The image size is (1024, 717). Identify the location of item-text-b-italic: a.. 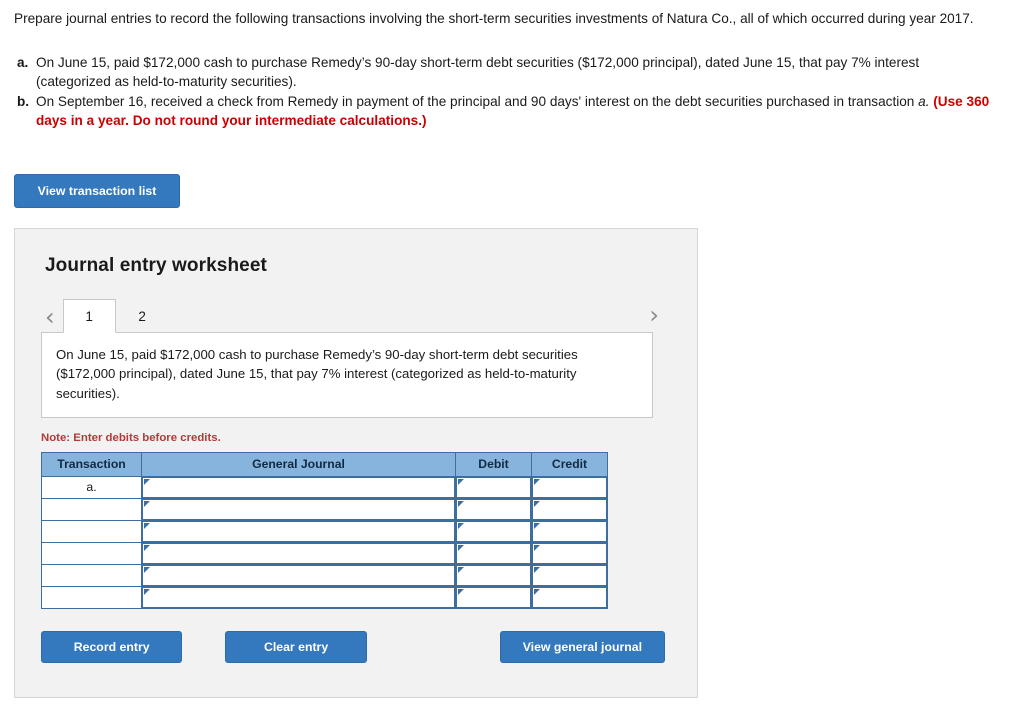
(924, 101).